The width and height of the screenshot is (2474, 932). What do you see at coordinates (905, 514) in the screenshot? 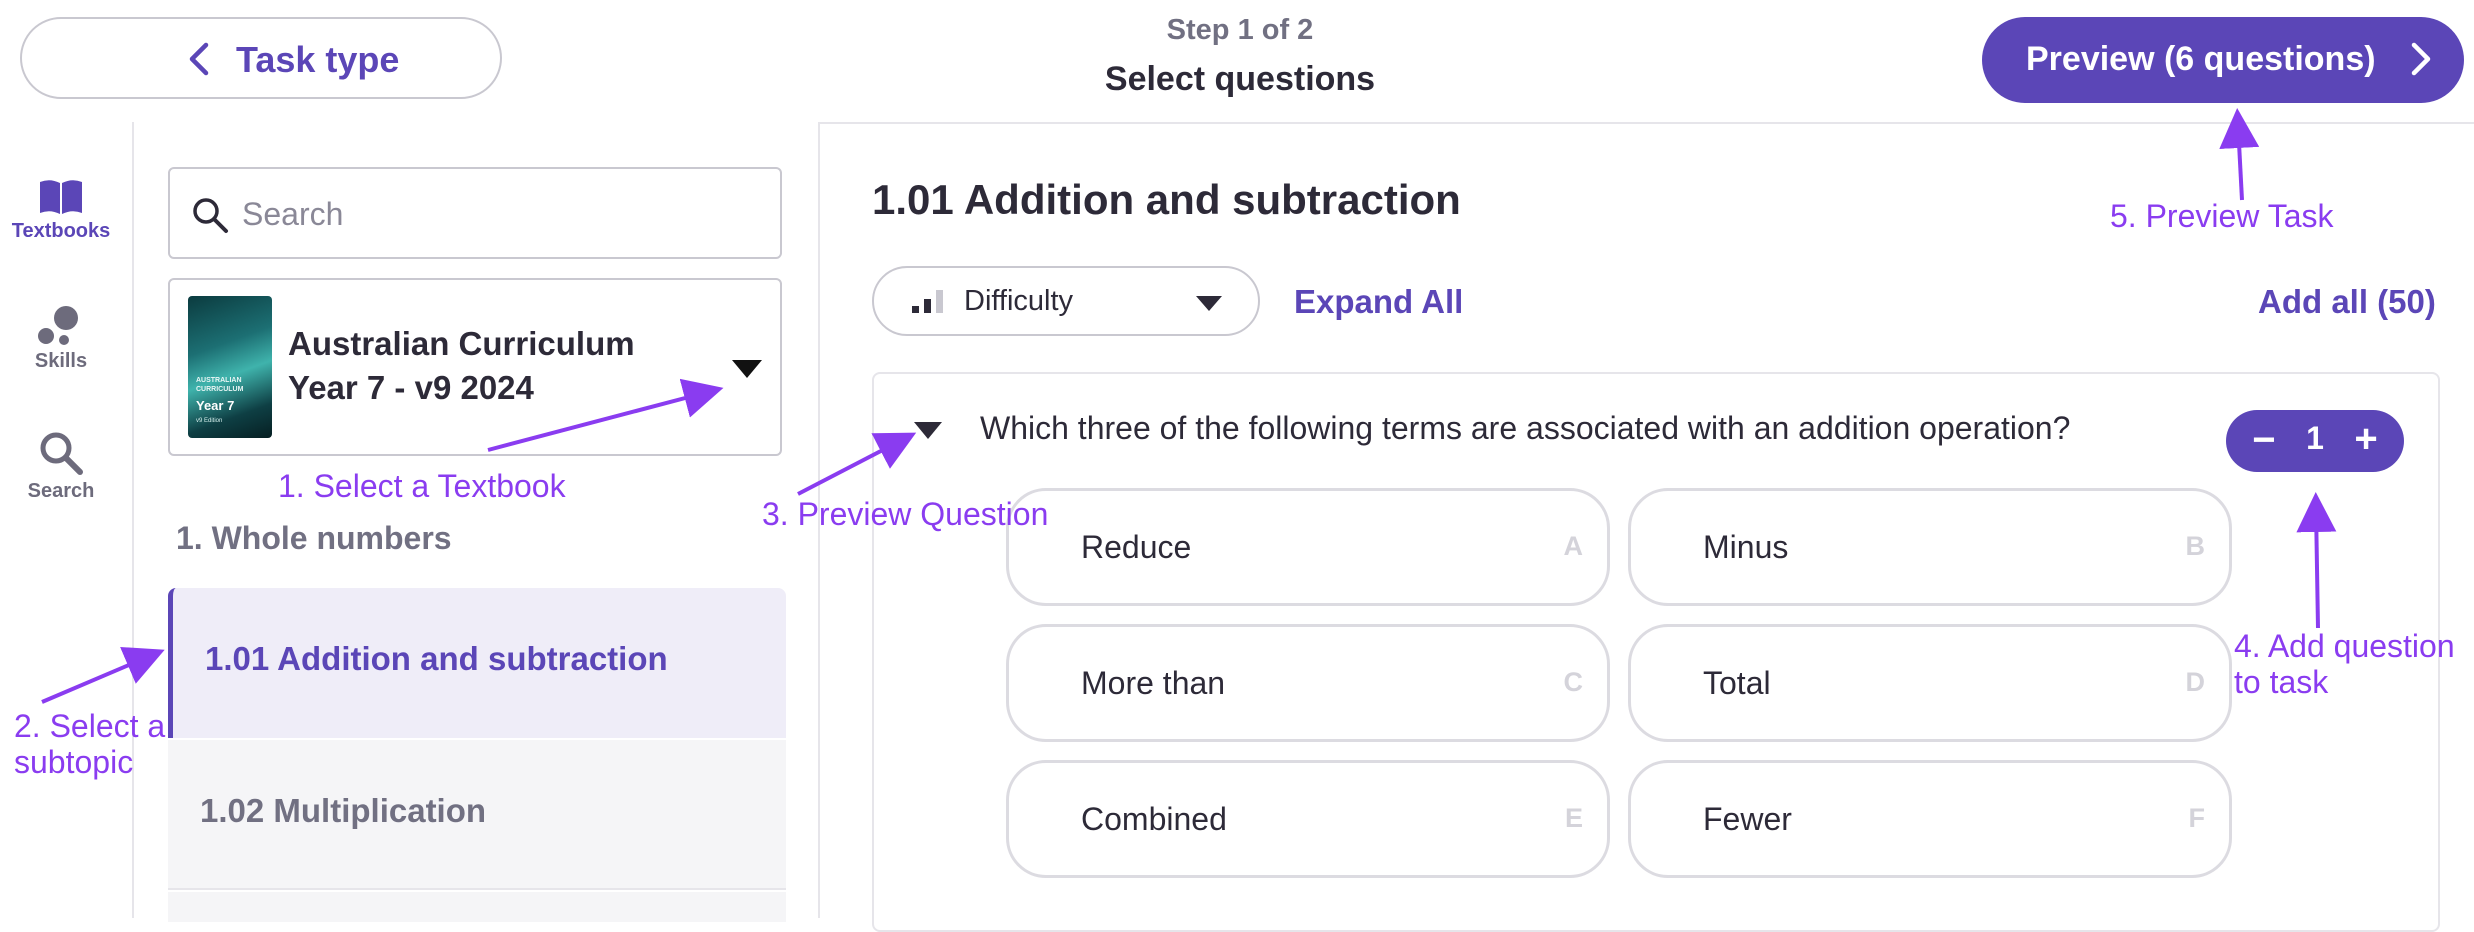
I see `annotation-preview-question: 3. Preview Question` at bounding box center [905, 514].